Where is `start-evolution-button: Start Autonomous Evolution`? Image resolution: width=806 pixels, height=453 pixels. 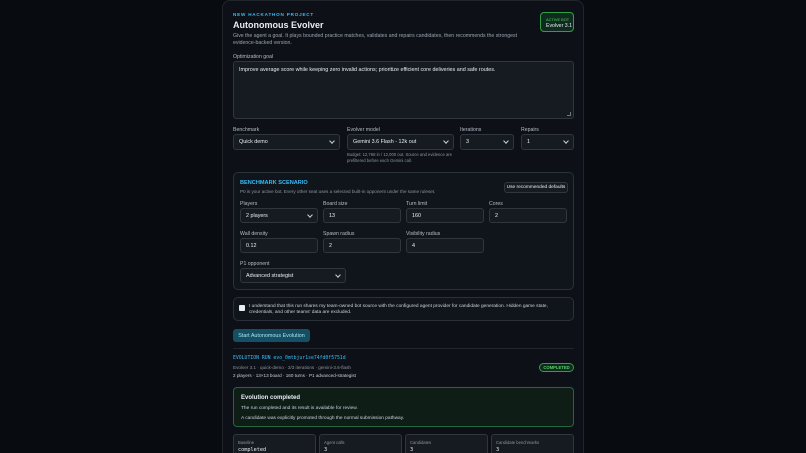
start-evolution-button: Start Autonomous Evolution is located at coordinates (271, 335).